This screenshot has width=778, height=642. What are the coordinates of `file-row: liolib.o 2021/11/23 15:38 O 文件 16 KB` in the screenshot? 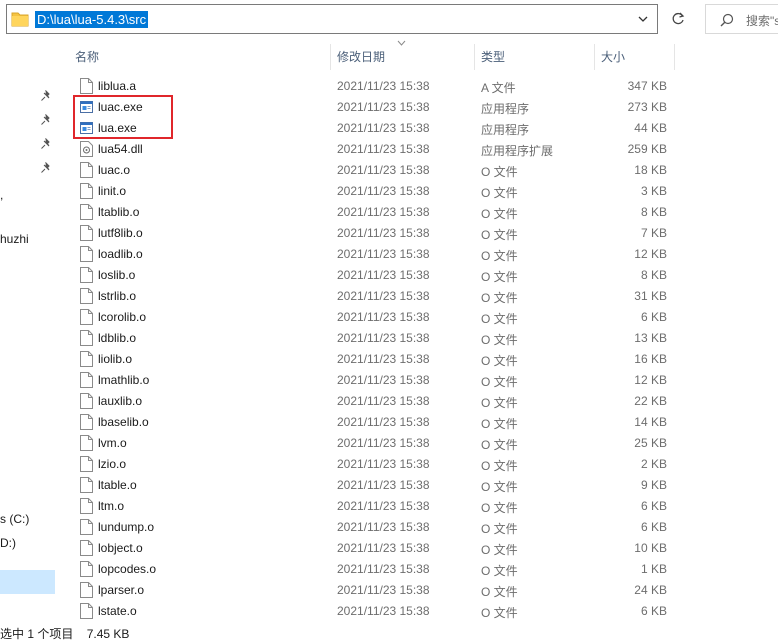 It's located at (389, 359).